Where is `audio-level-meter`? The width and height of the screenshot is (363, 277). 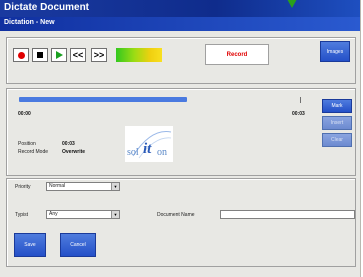
audio-level-meter is located at coordinates (139, 55).